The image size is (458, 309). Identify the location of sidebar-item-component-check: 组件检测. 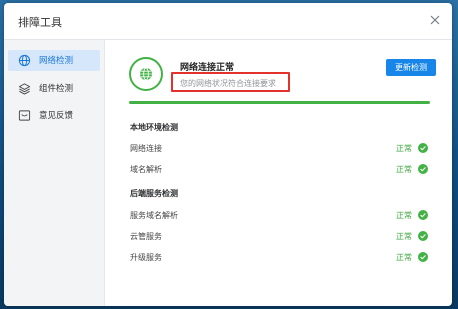
(54, 88).